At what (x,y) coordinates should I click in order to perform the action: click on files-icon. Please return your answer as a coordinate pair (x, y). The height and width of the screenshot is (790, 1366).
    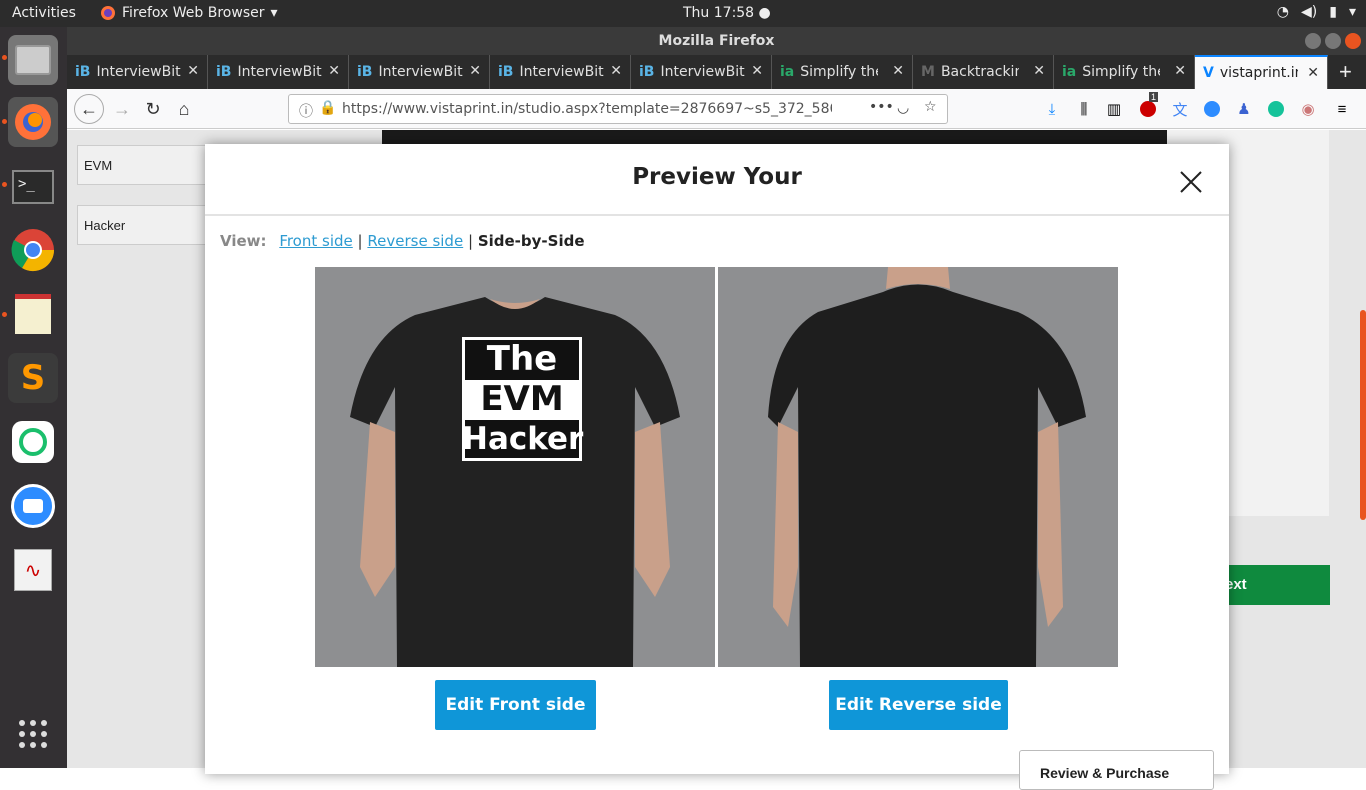
    Looking at the image, I should click on (33, 60).